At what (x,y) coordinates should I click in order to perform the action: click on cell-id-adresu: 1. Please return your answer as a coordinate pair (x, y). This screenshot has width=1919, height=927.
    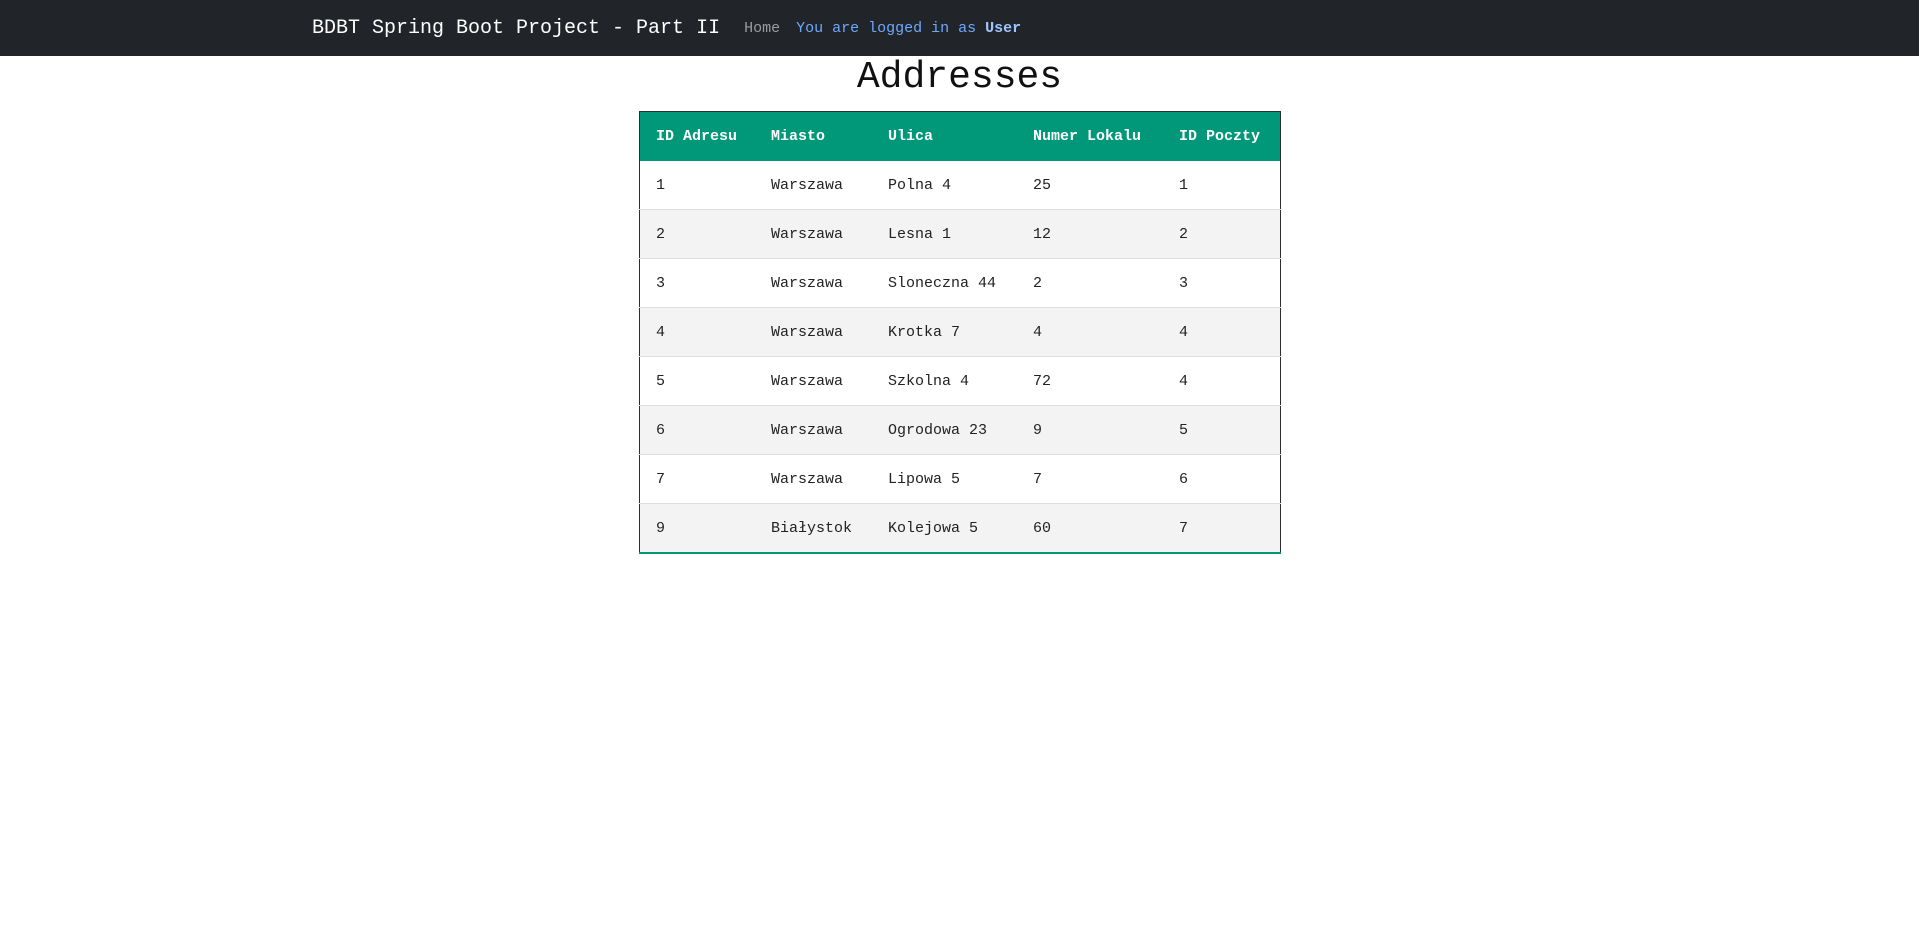
    Looking at the image, I should click on (697, 185).